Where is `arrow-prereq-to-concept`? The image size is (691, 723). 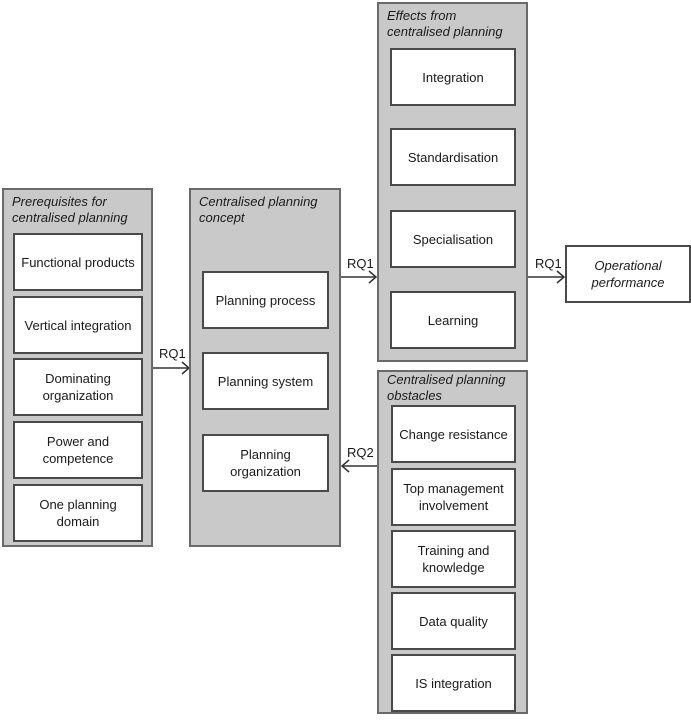 arrow-prereq-to-concept is located at coordinates (171, 368).